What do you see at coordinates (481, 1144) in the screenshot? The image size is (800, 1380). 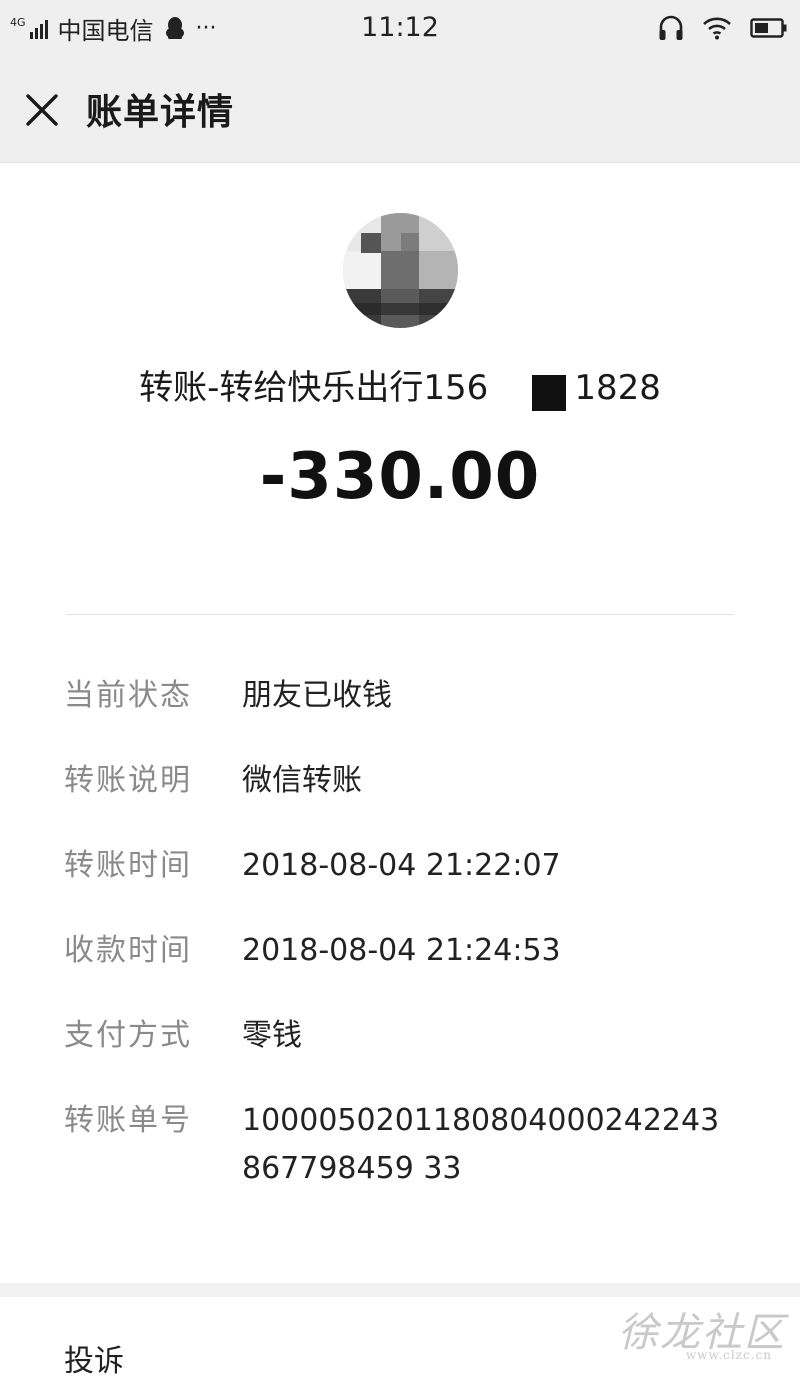 I see `detail-value: 1000050201180804000242243867798459 33` at bounding box center [481, 1144].